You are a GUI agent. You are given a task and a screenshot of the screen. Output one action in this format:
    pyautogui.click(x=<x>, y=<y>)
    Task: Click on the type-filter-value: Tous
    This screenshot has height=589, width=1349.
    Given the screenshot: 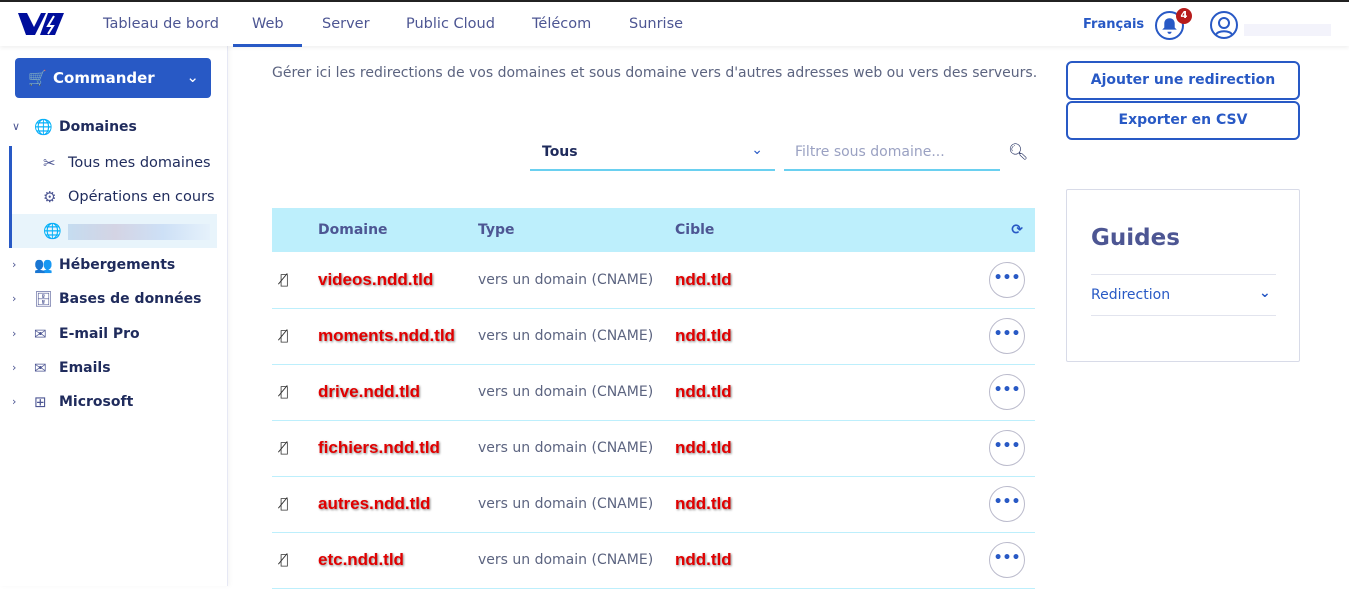 What is the action you would take?
    pyautogui.click(x=560, y=152)
    